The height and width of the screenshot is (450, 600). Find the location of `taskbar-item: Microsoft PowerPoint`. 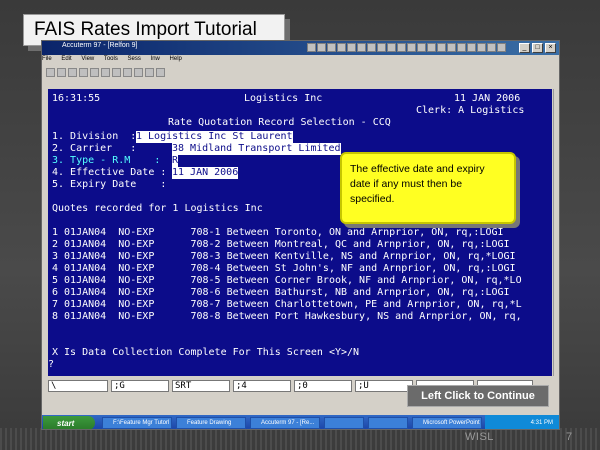

taskbar-item: Microsoft PowerPoint is located at coordinates (447, 423).